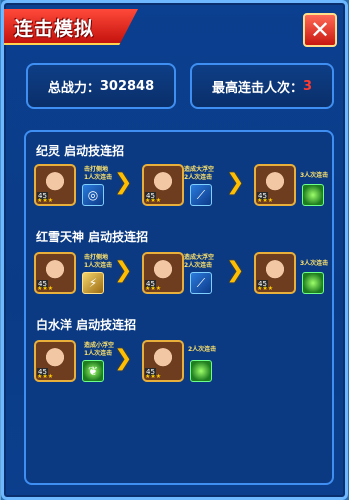 The height and width of the screenshot is (500, 349). I want to click on step-description: 2人次连击, so click(202, 350).